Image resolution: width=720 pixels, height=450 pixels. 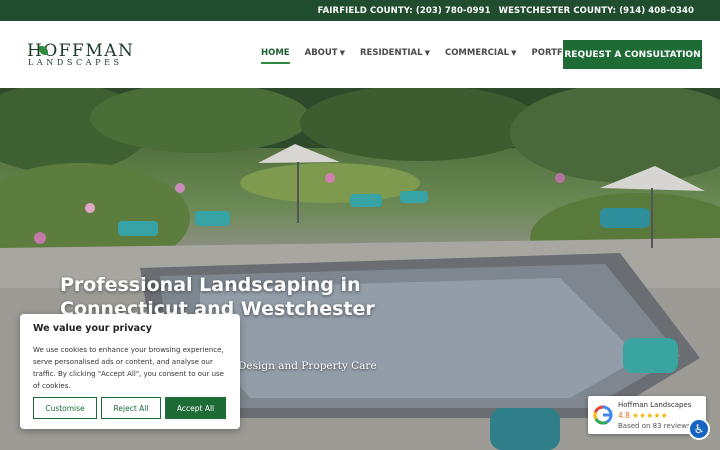 What do you see at coordinates (404, 11) in the screenshot?
I see `fairfield-phone-link: FAIRFIELD COUNTY: (203) 780-0991` at bounding box center [404, 11].